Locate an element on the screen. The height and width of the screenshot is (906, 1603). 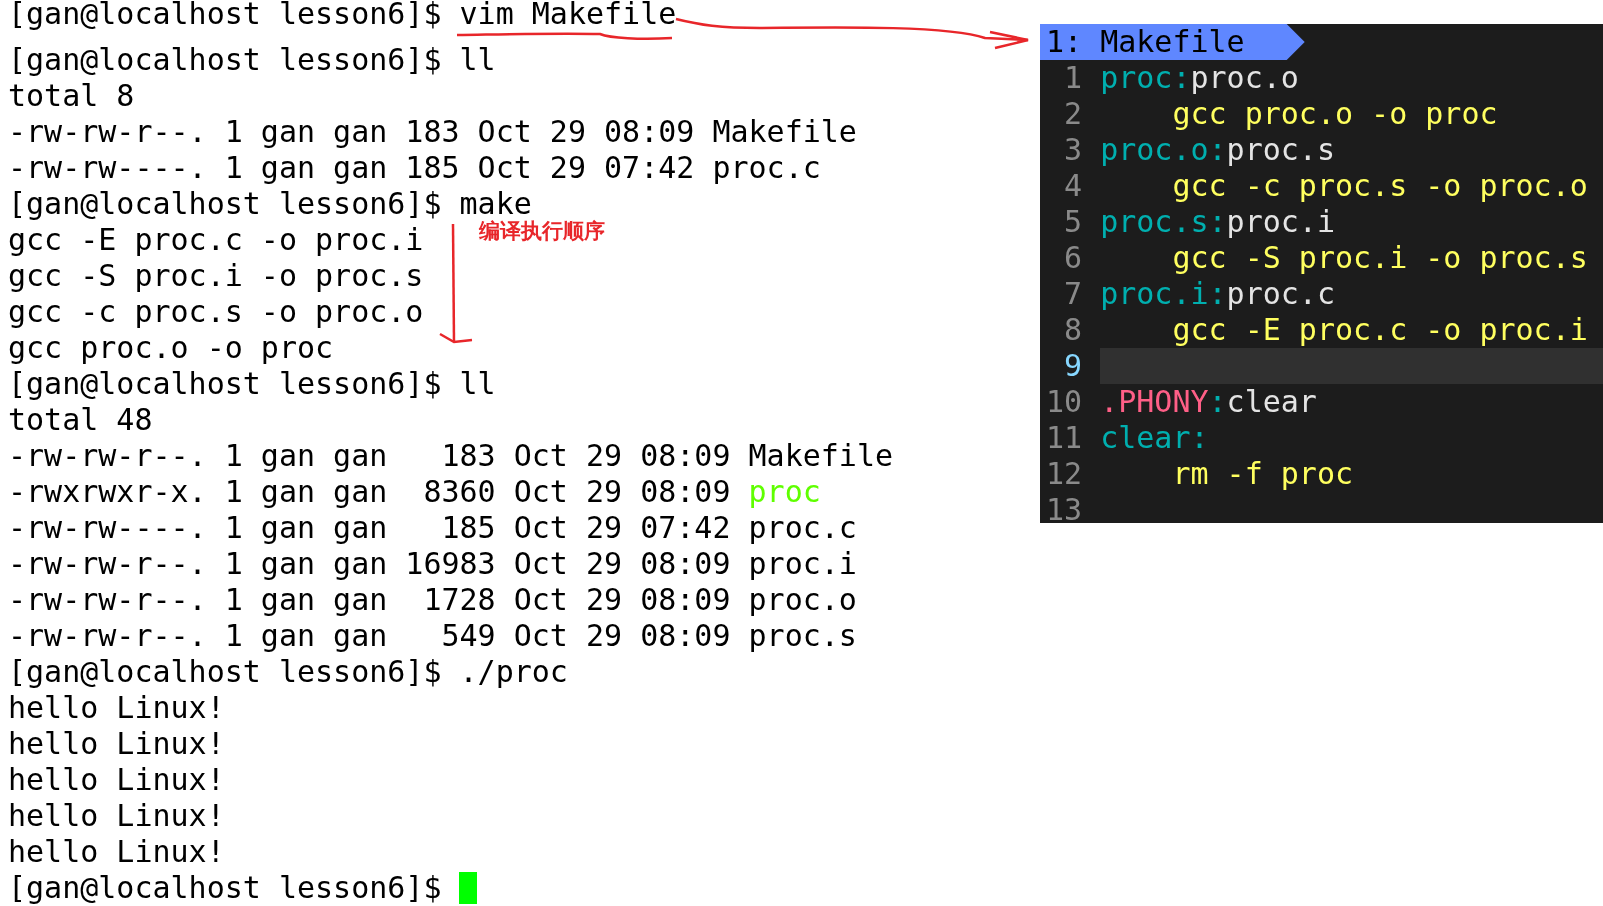
line-number: 13 is located at coordinates (1064, 507).